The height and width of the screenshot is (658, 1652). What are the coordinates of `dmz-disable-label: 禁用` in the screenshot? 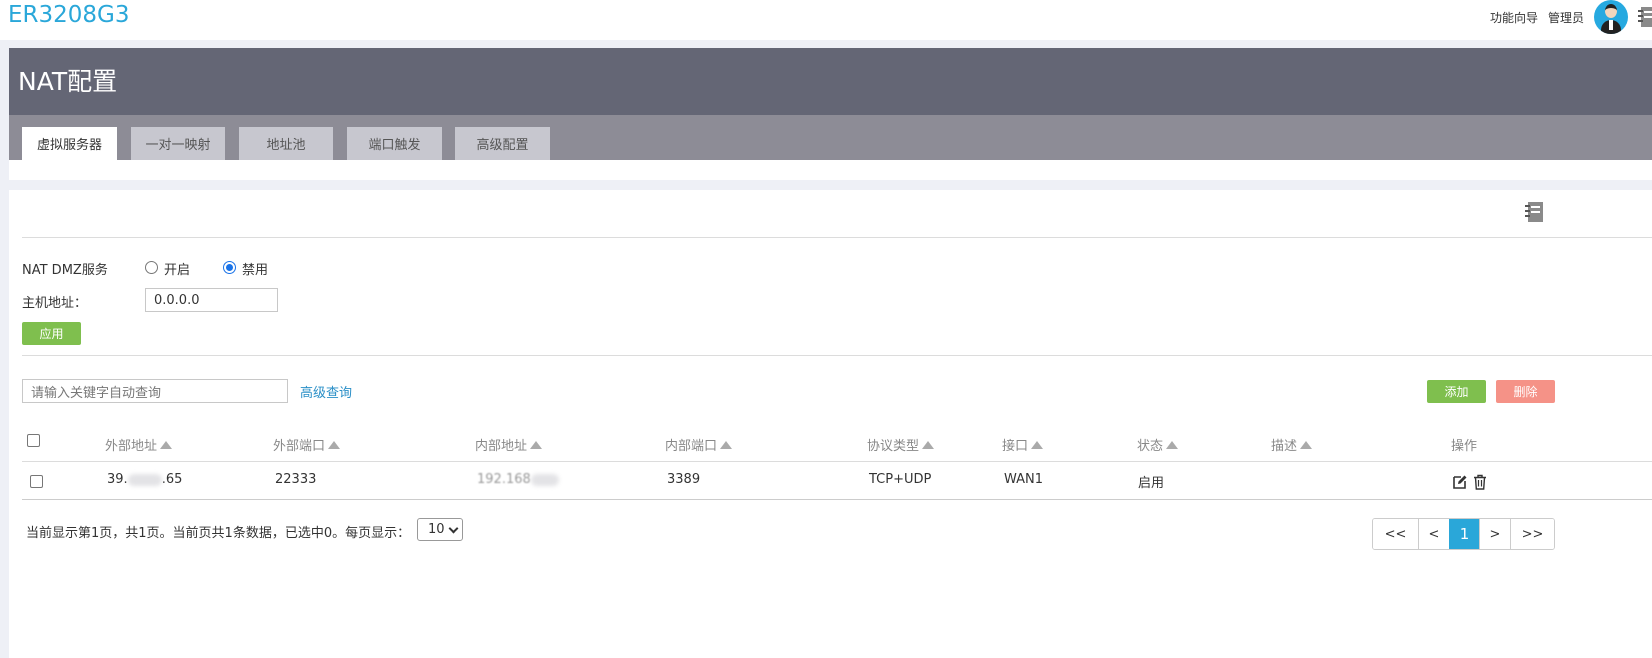 It's located at (255, 268).